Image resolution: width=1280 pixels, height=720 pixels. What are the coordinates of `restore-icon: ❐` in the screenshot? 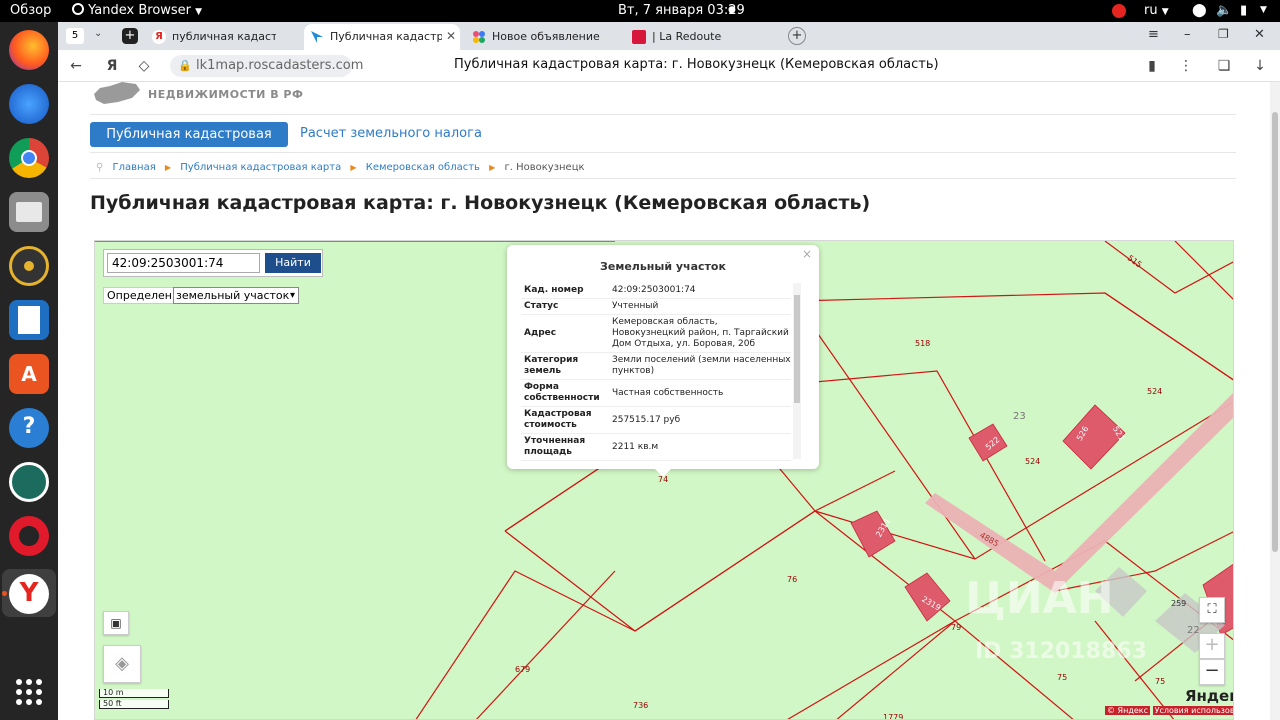 It's located at (1223, 34).